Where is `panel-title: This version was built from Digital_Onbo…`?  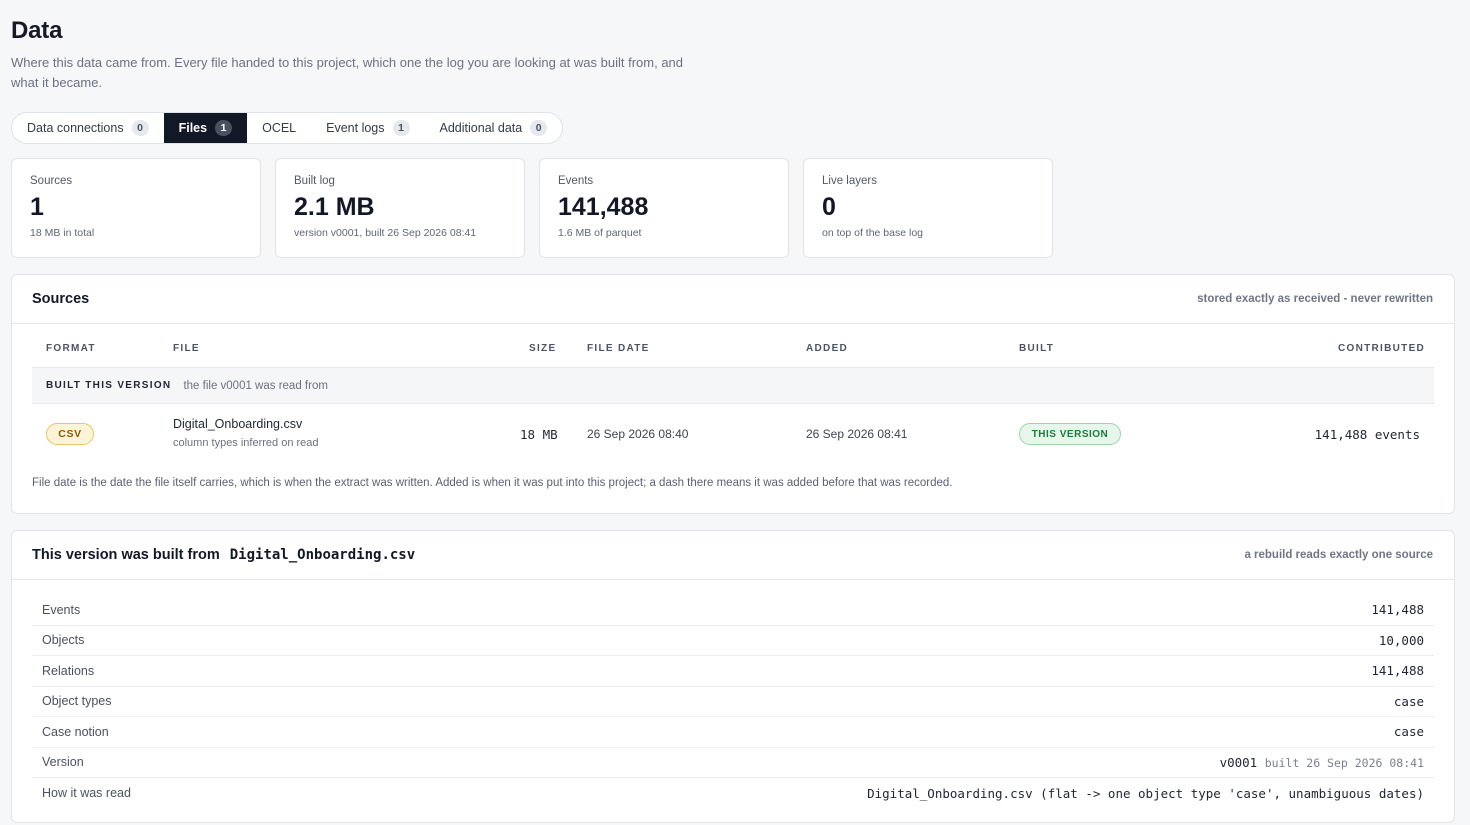 panel-title: This version was built from Digital_Onbo… is located at coordinates (223, 555).